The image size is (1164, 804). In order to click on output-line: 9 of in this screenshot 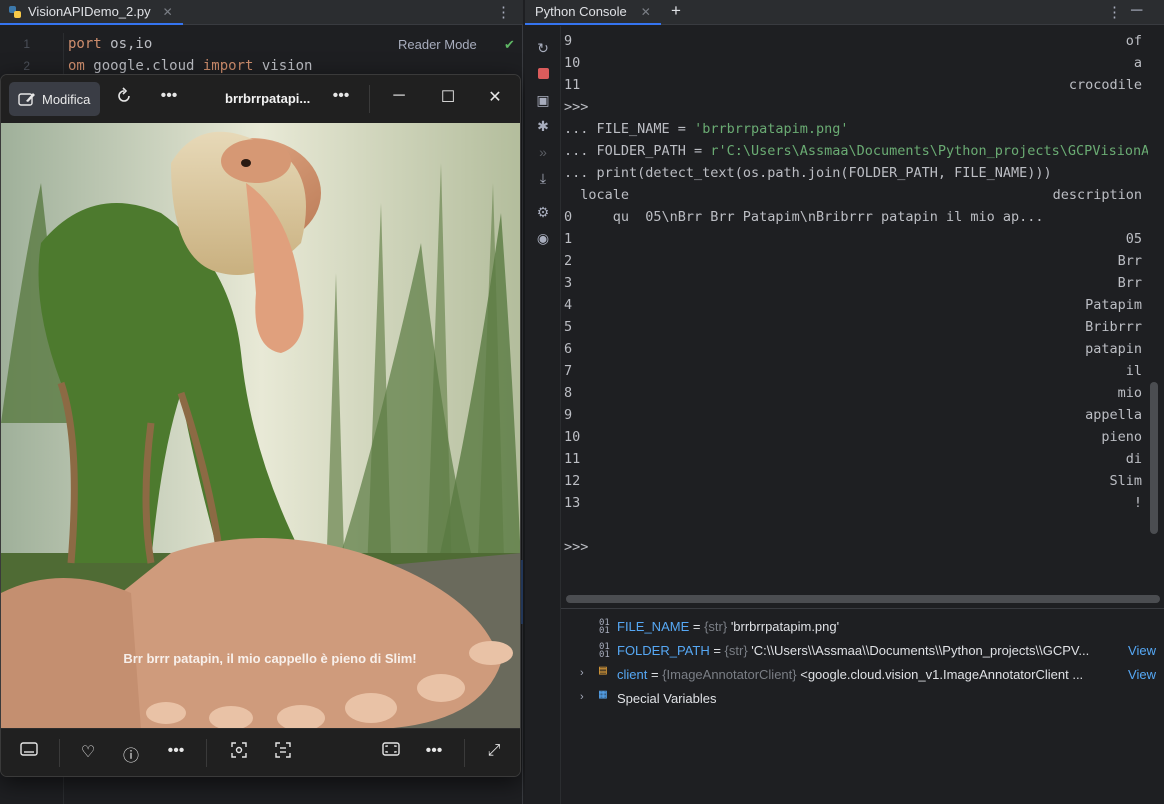, I will do `click(853, 41)`.